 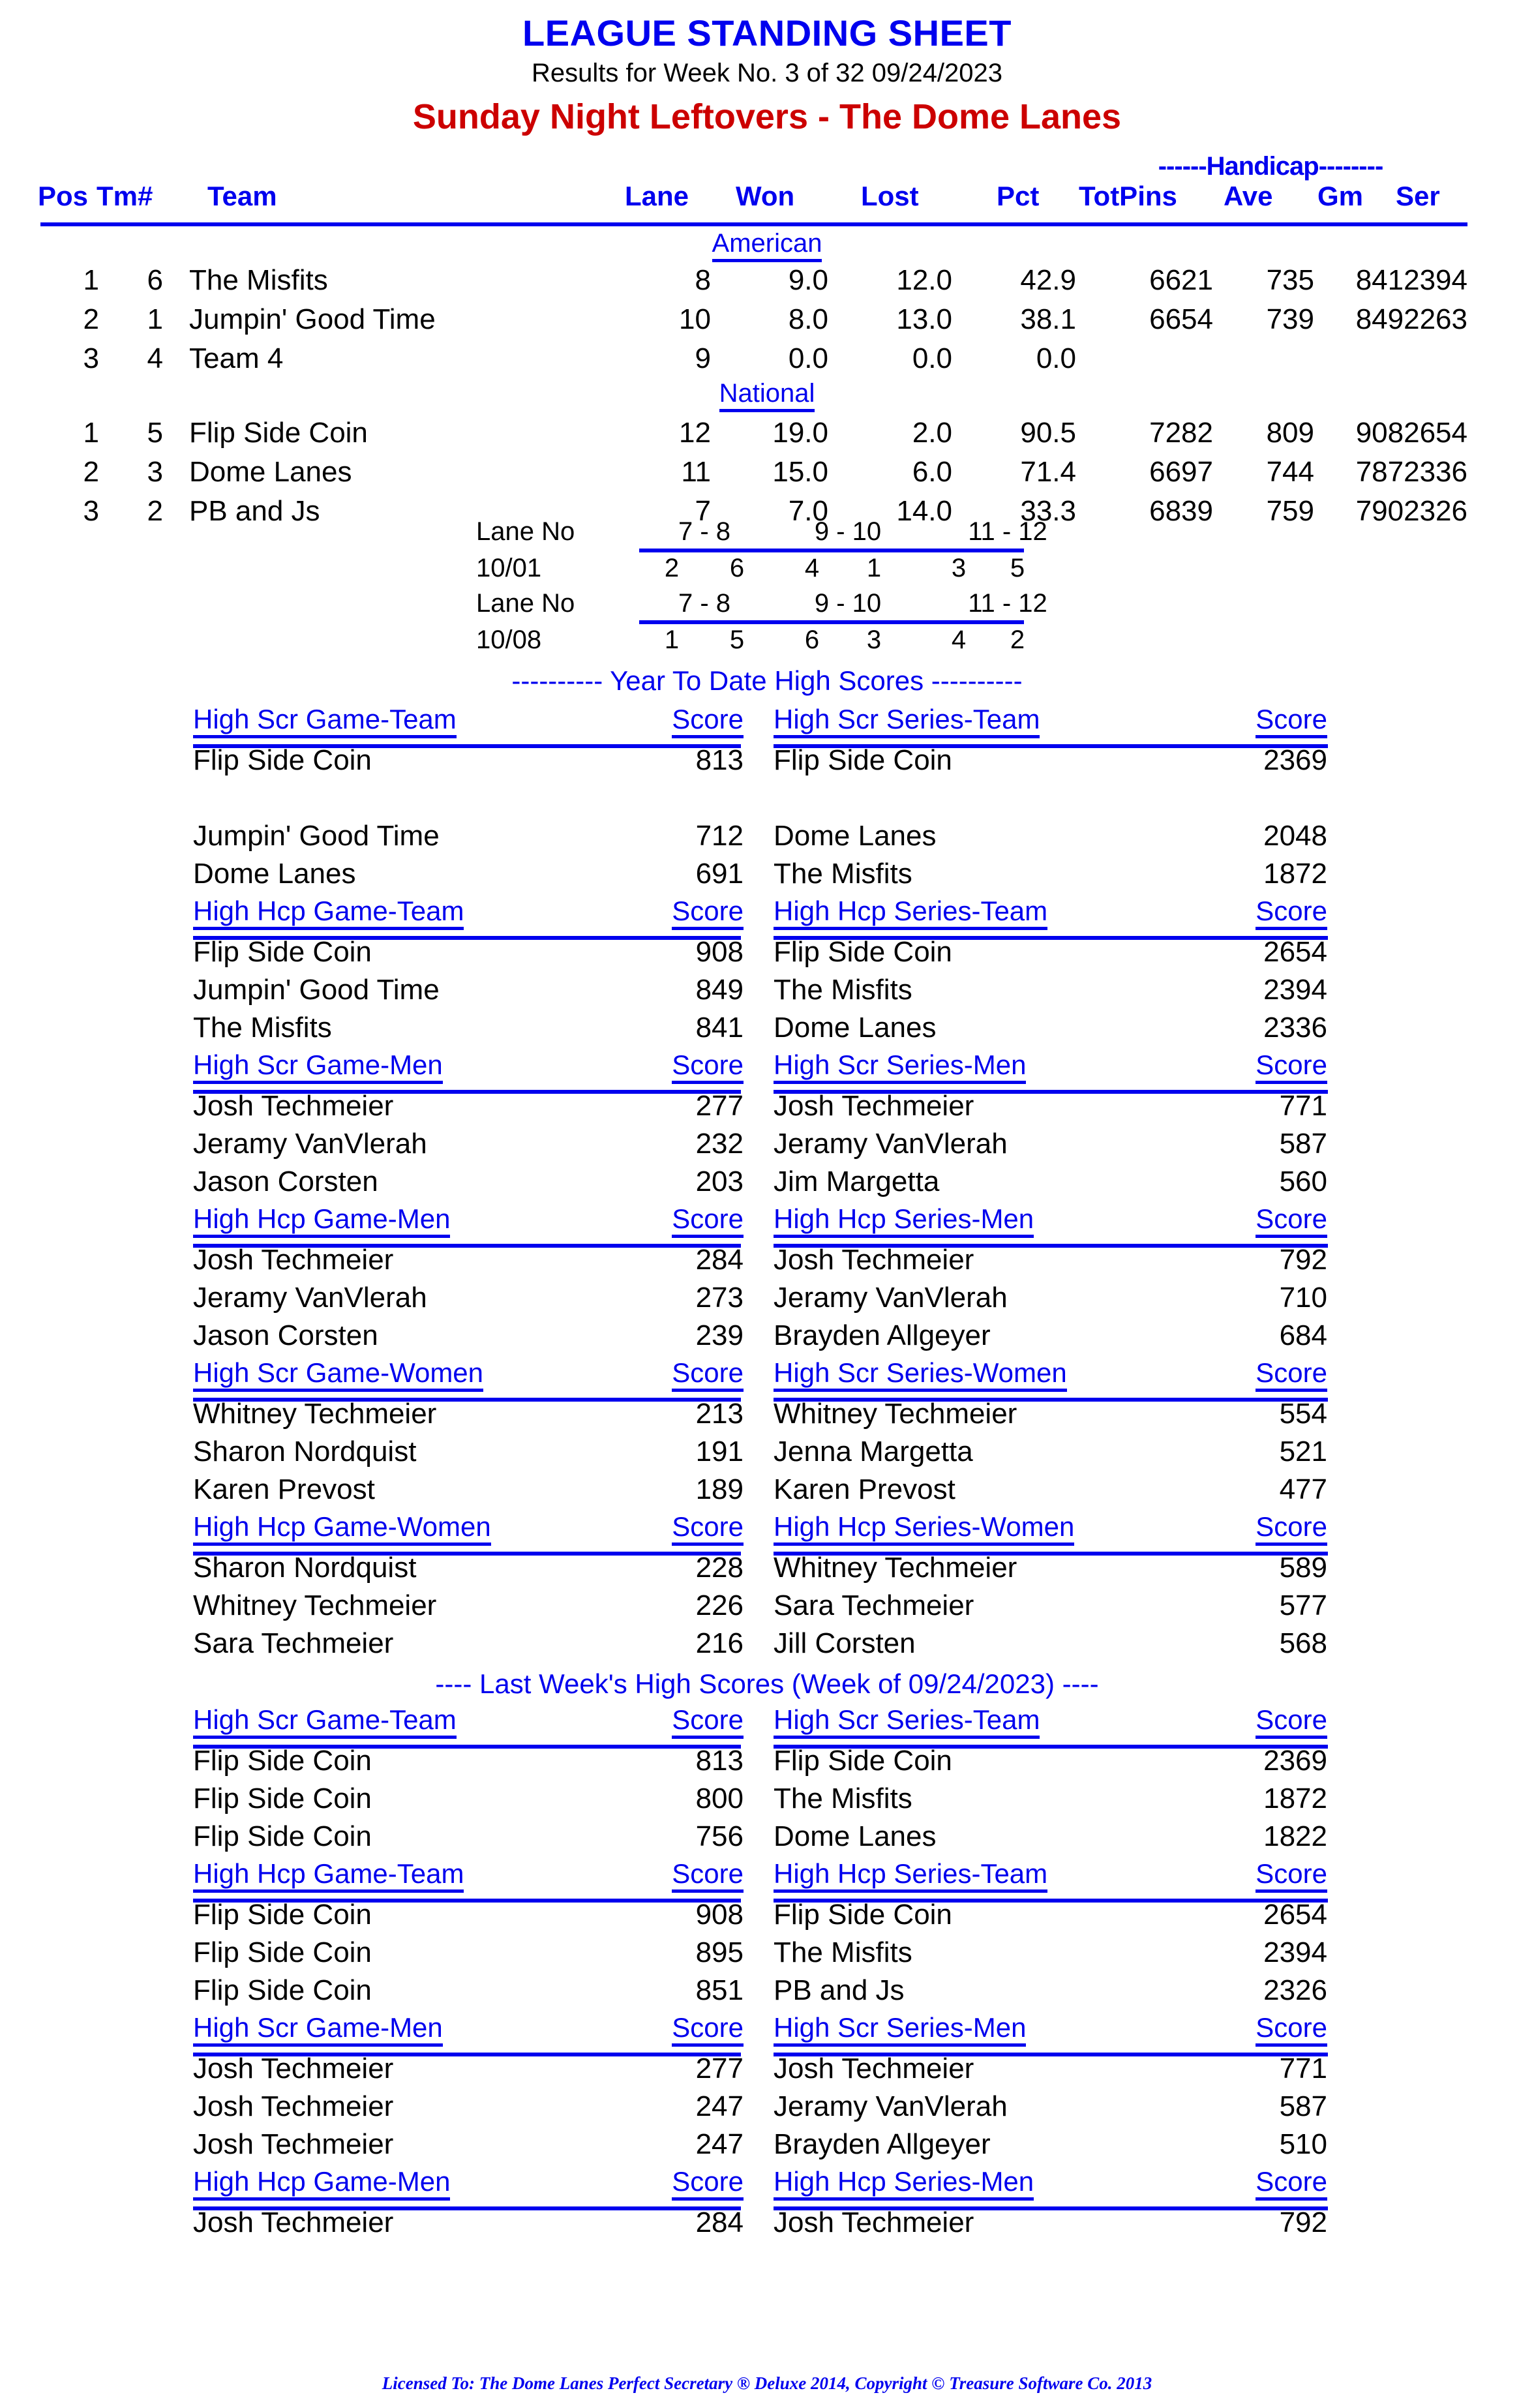 What do you see at coordinates (1008, 532) in the screenshot?
I see `lane-pair-11-12: 11 - 12` at bounding box center [1008, 532].